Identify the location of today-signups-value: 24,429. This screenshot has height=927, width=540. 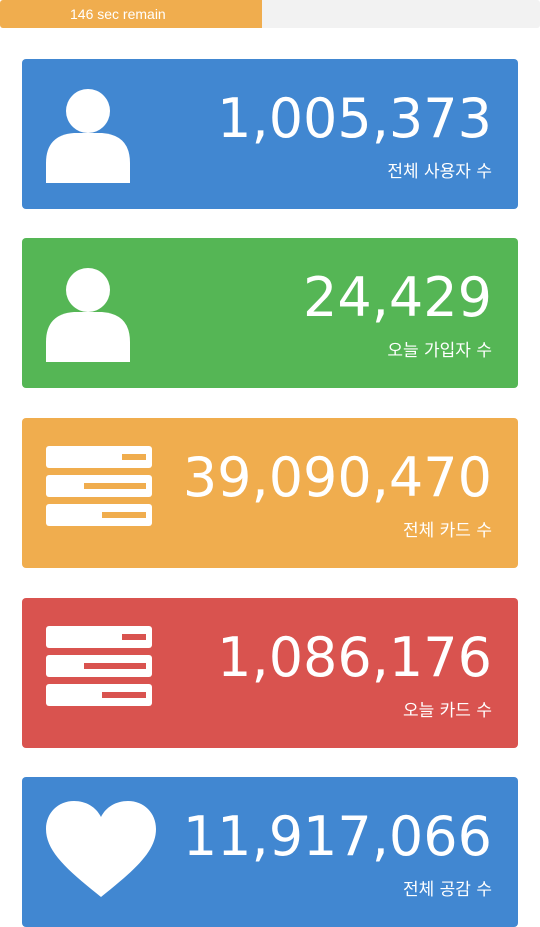
(397, 297).